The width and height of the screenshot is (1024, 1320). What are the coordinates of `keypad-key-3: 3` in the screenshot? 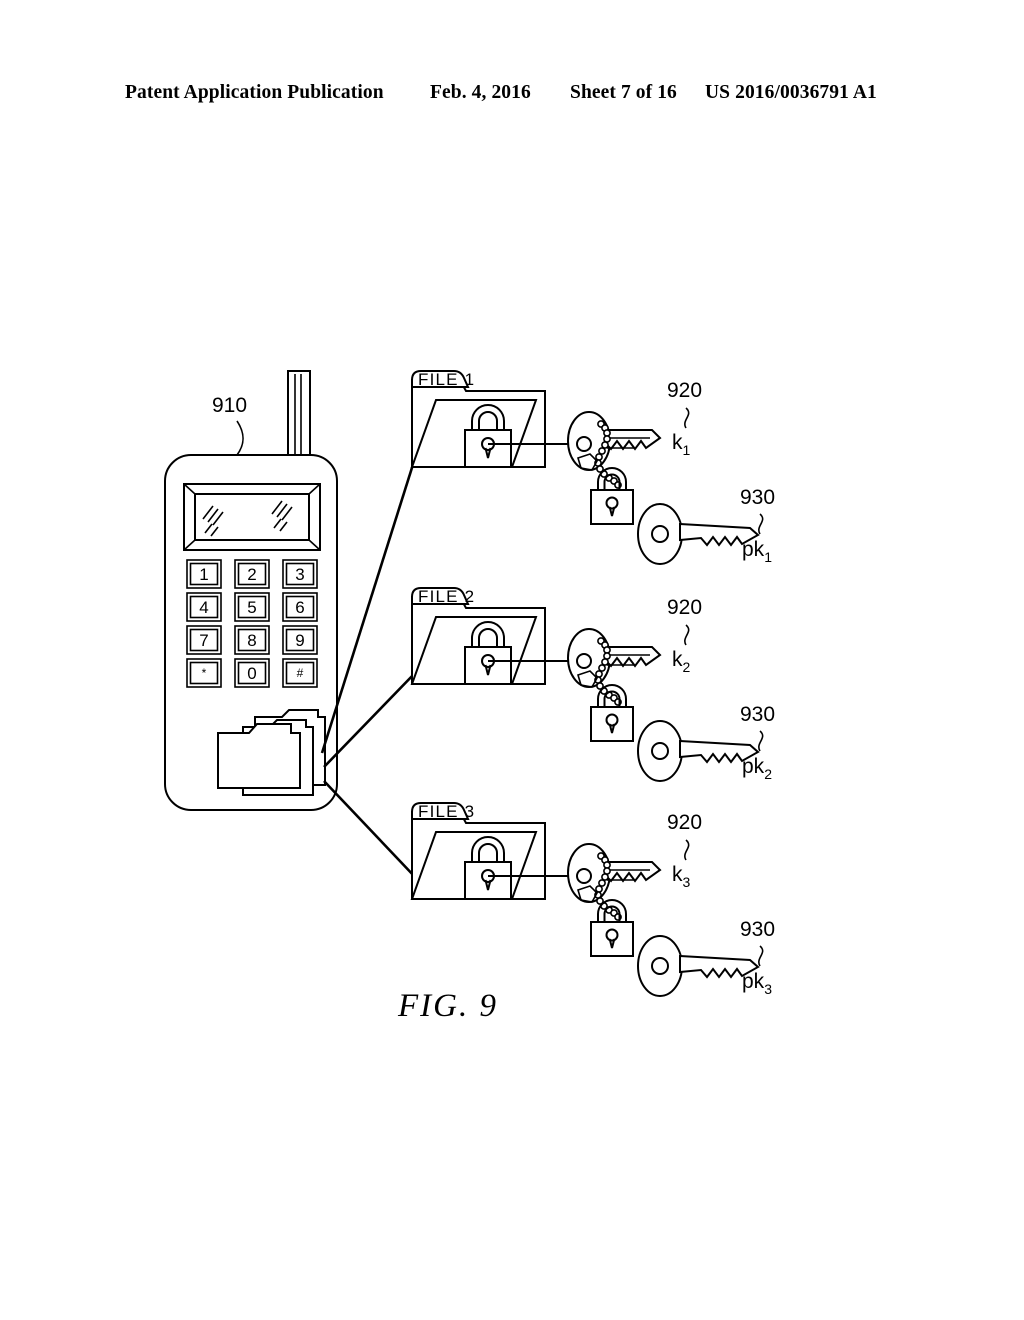 It's located at (300, 574).